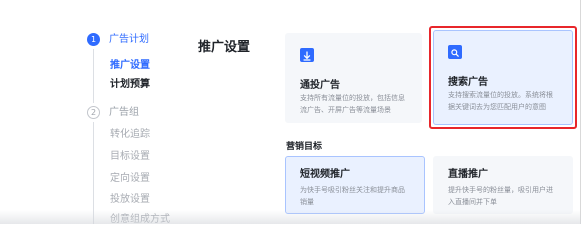  Describe the element at coordinates (468, 174) in the screenshot. I see `card-title: 直播推广` at that location.